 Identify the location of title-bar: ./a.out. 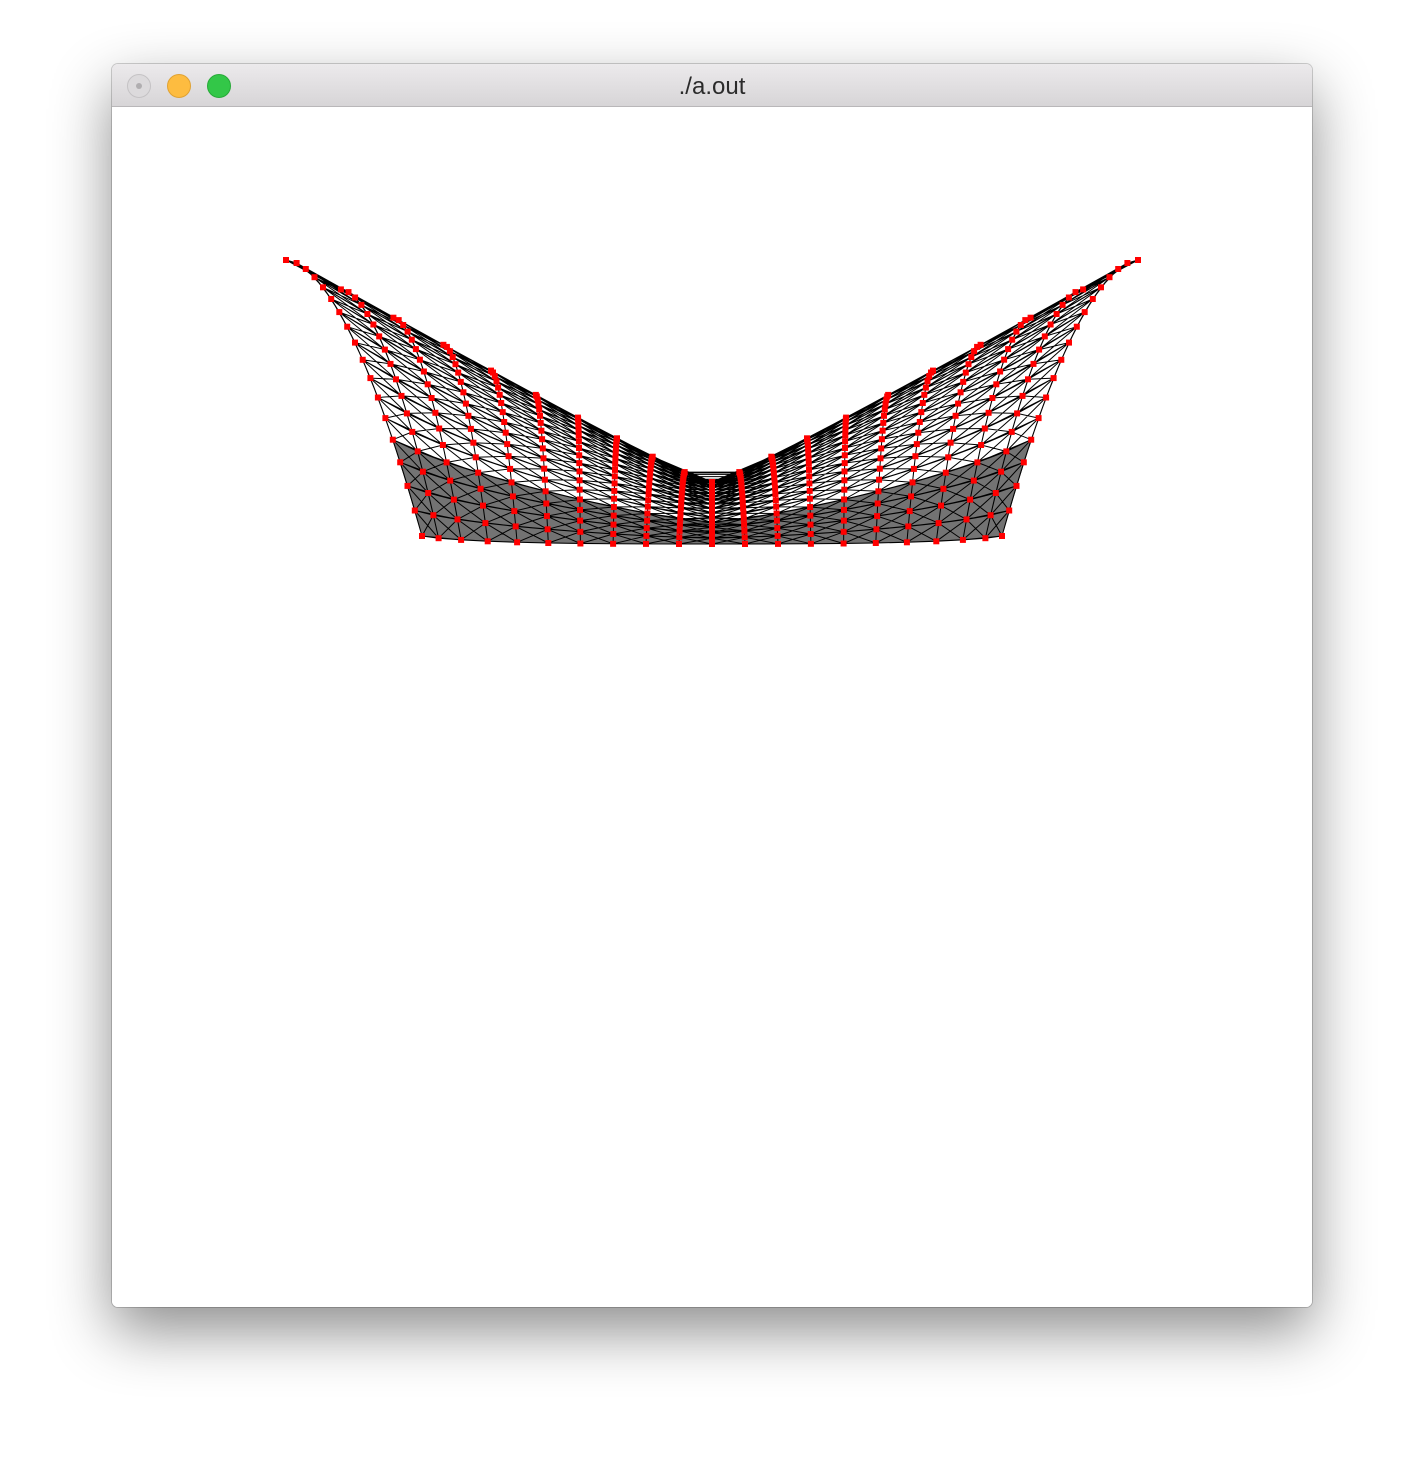
(712, 85).